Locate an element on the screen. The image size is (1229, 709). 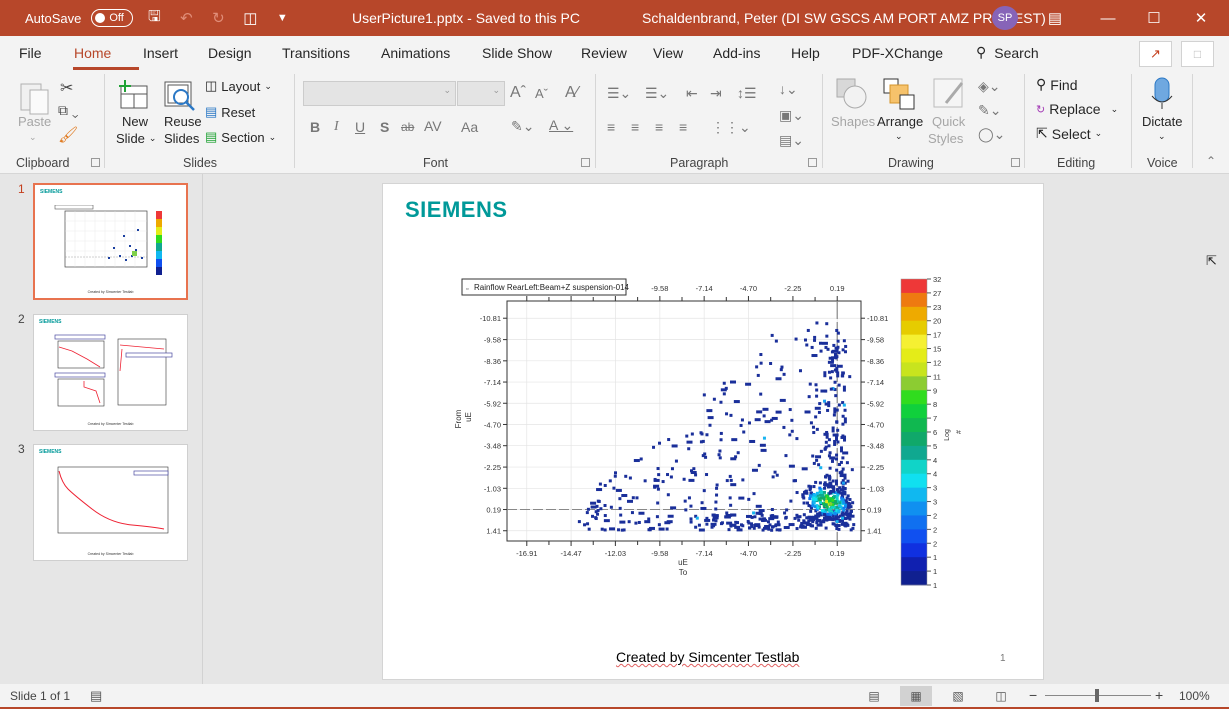
tab-transitions: Transitions is located at coordinates (316, 53).